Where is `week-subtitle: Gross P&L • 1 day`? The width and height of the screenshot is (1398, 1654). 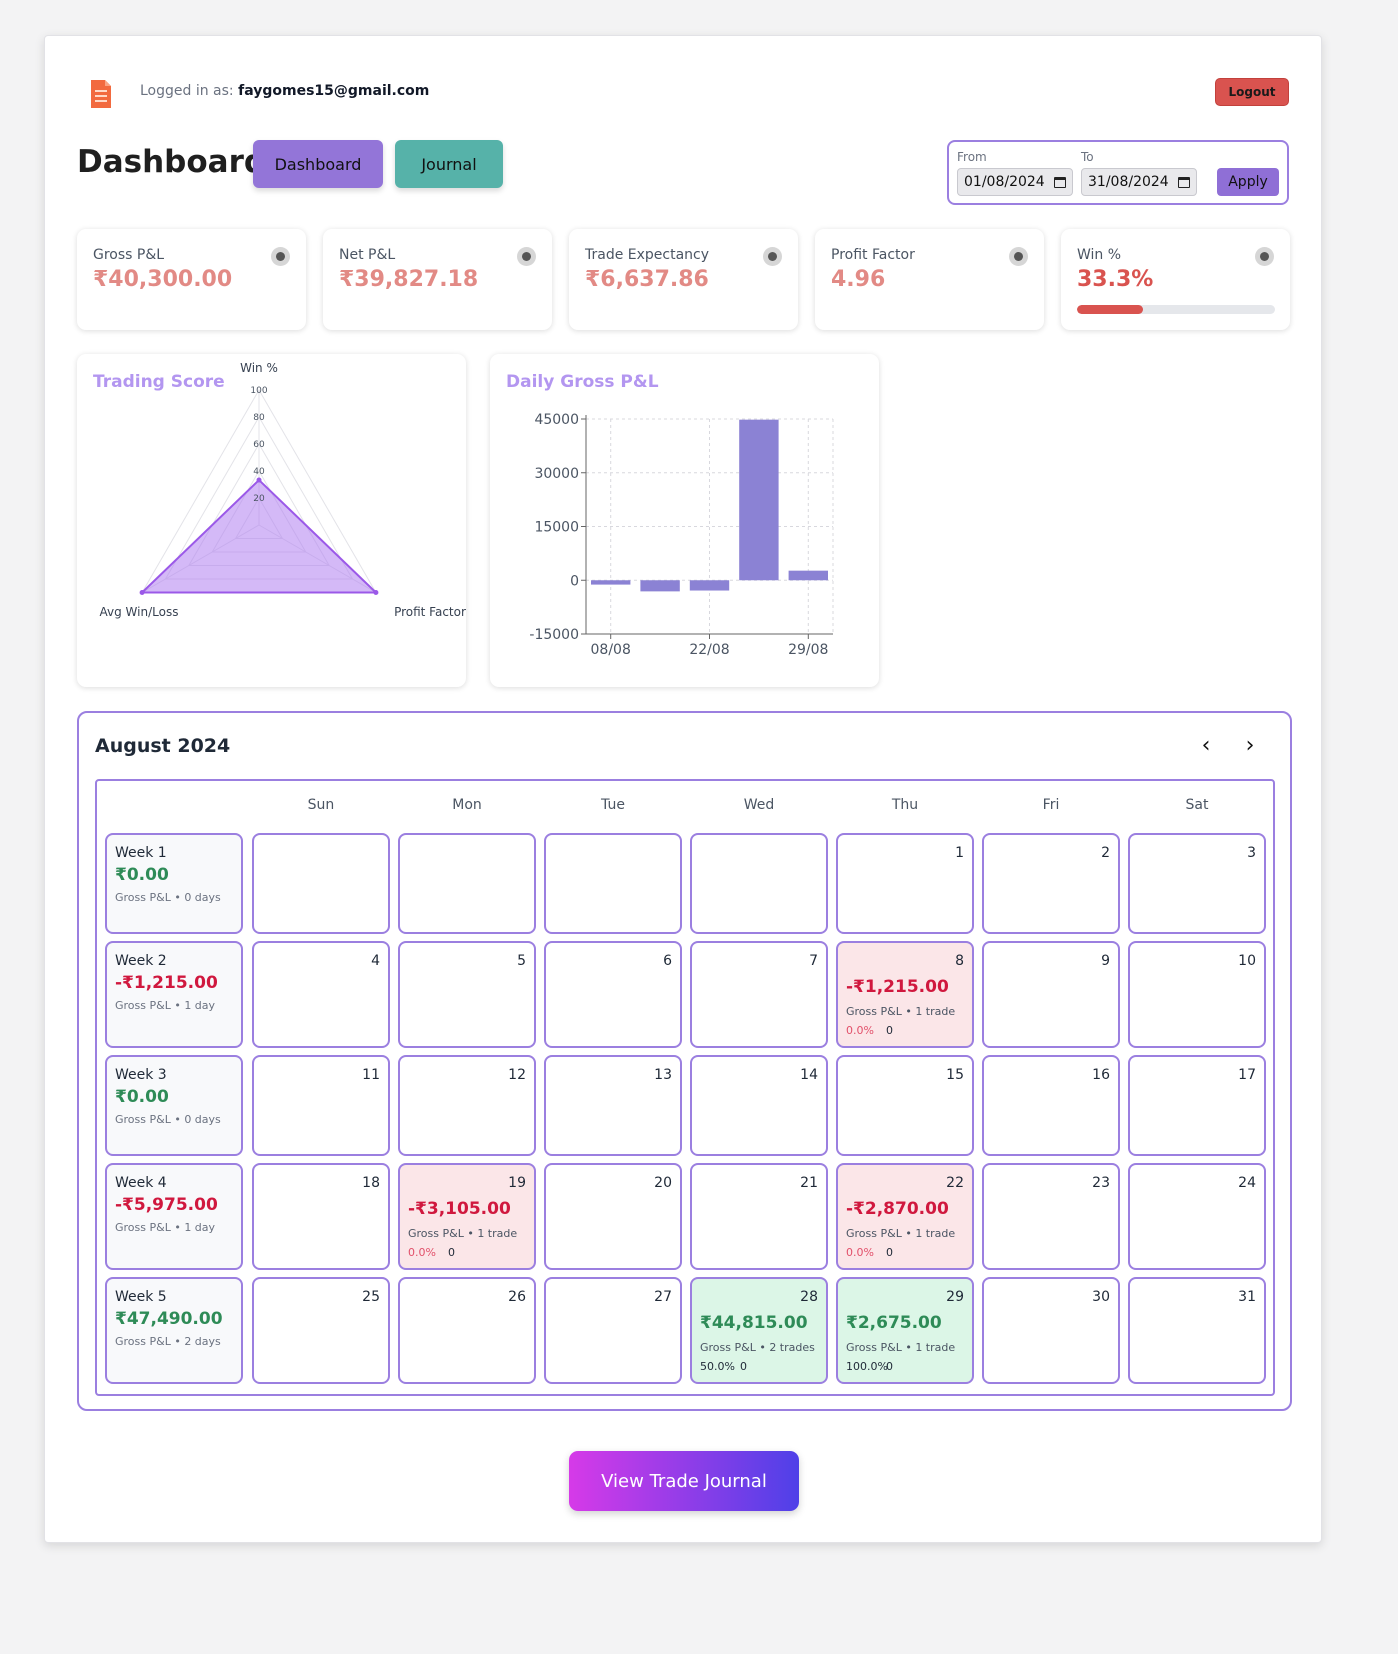
week-subtitle: Gross P&L • 1 day is located at coordinates (165, 1005).